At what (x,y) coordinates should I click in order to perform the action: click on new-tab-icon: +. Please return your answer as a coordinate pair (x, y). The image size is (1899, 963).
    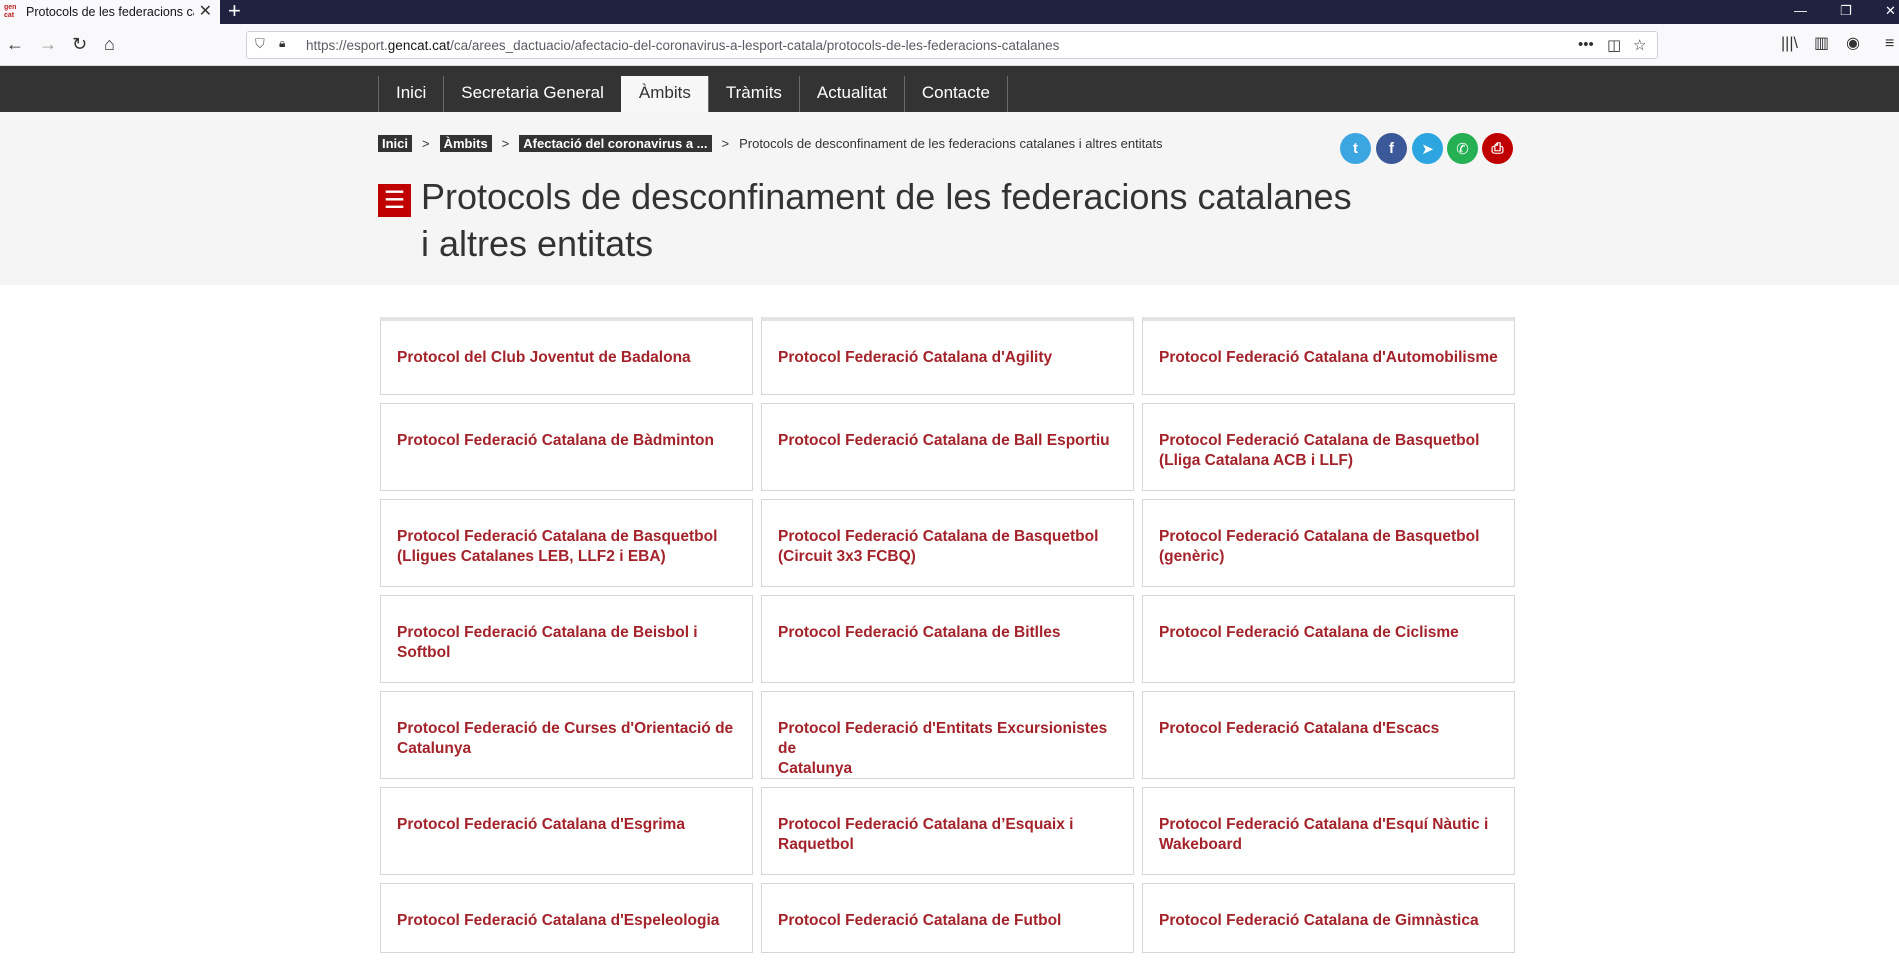
    Looking at the image, I should click on (234, 12).